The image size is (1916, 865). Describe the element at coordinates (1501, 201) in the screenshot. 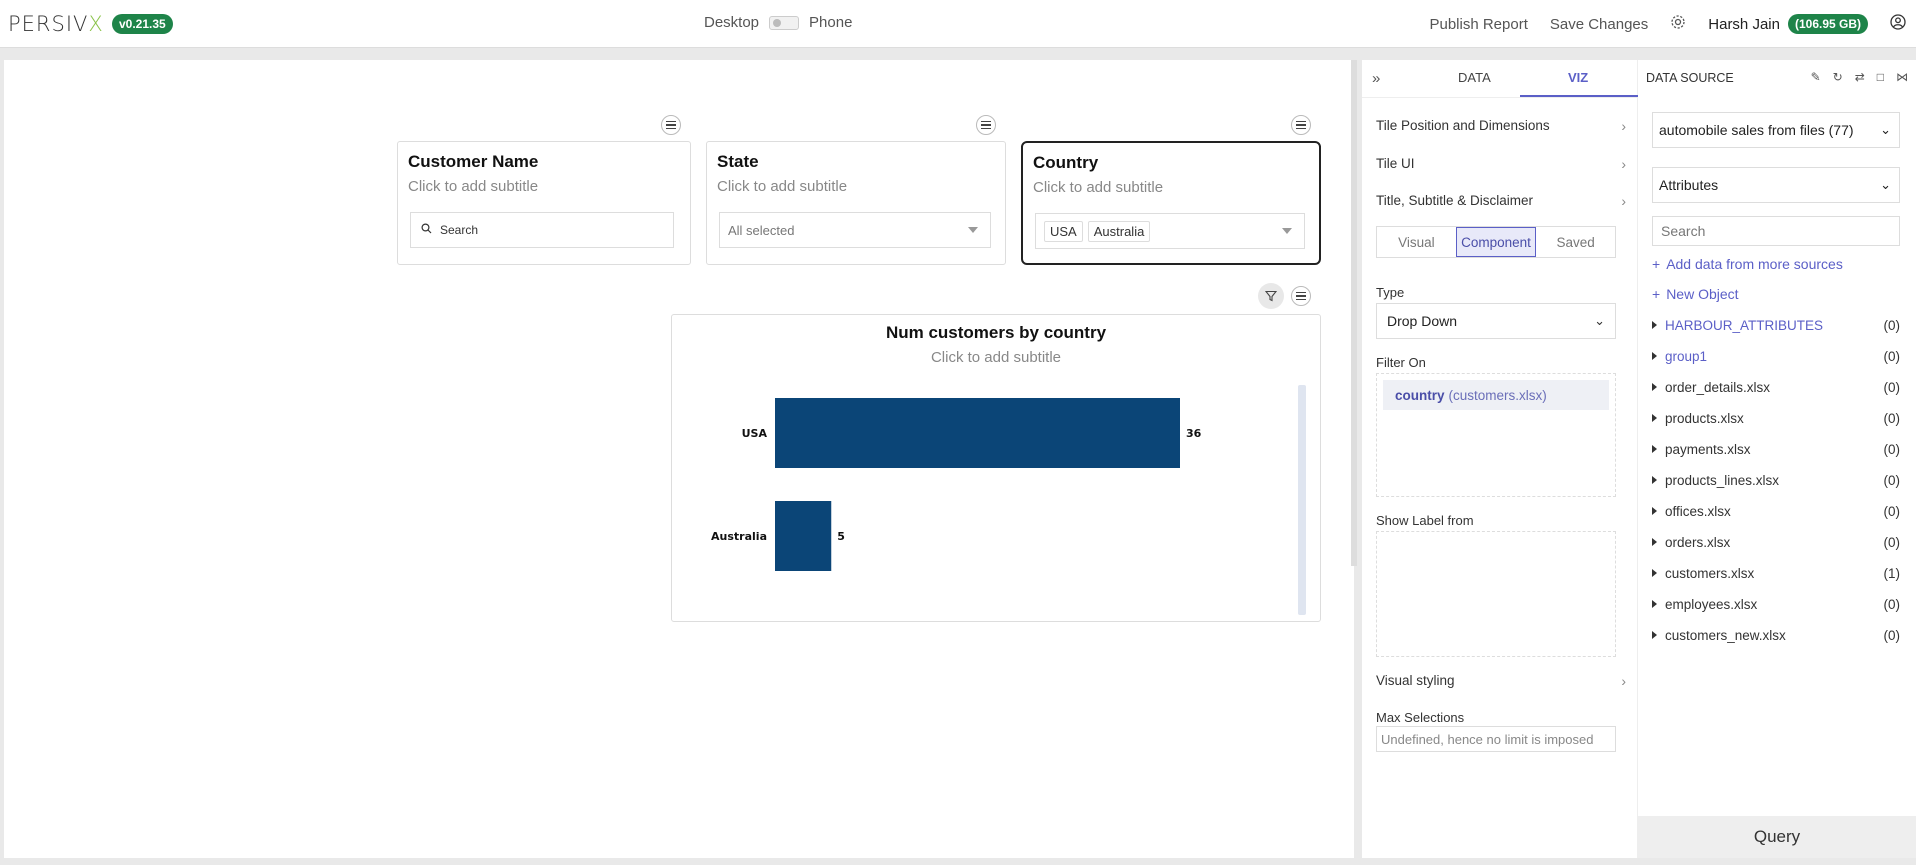

I see `section-title-subtitle: Title, Subtitle & Disclaimer ›` at that location.